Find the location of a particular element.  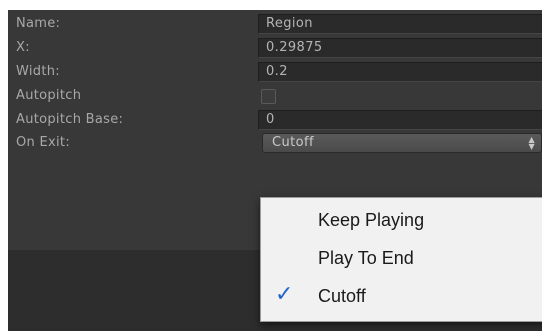

row-autopitch-base: Autopitch Base: 0 is located at coordinates (275, 120).